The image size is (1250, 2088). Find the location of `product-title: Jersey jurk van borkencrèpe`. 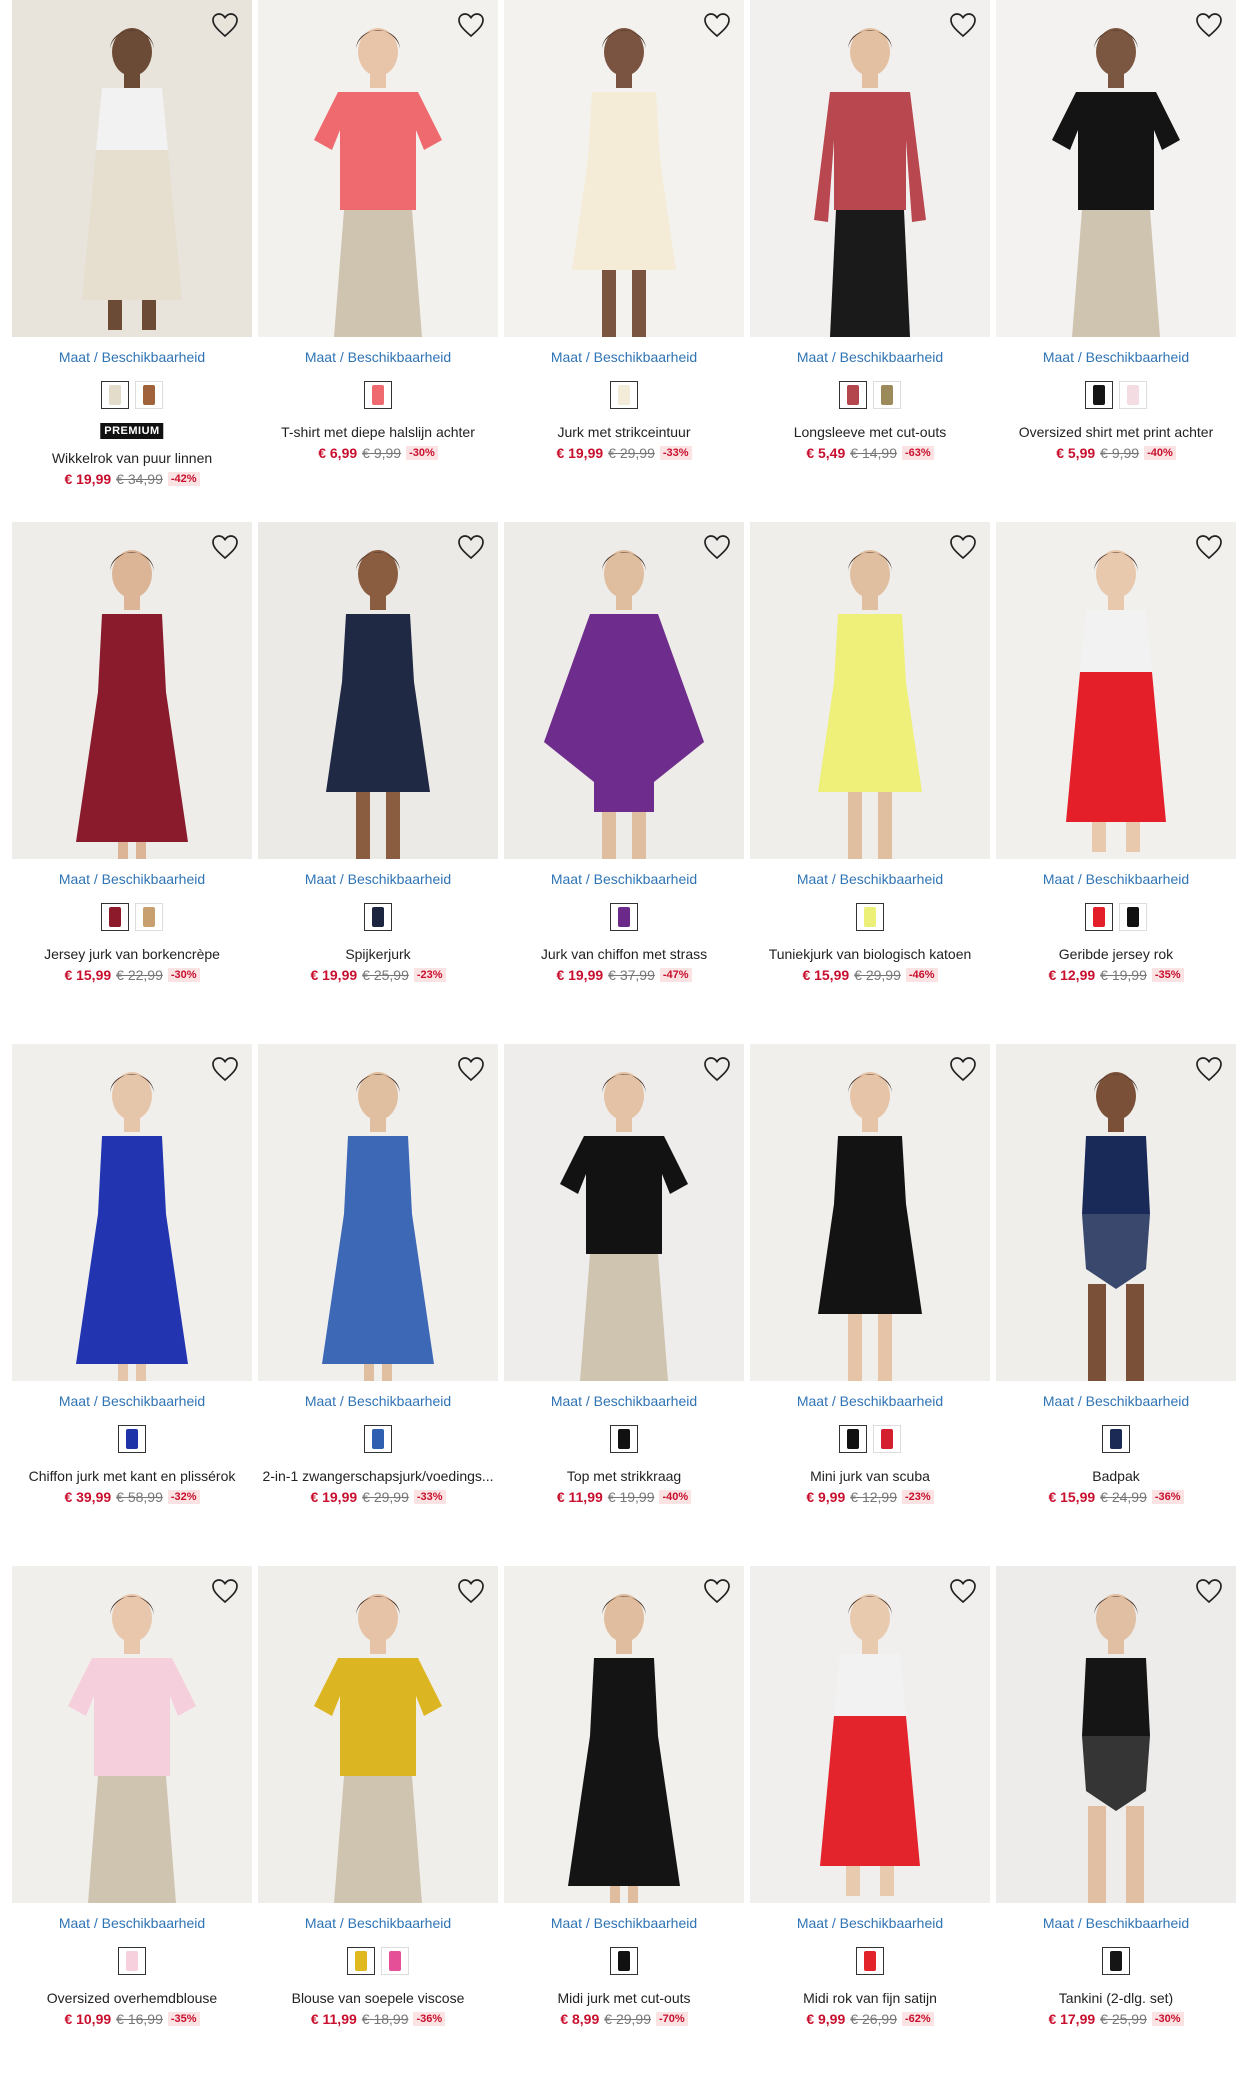

product-title: Jersey jurk van borkencrèpe is located at coordinates (132, 954).